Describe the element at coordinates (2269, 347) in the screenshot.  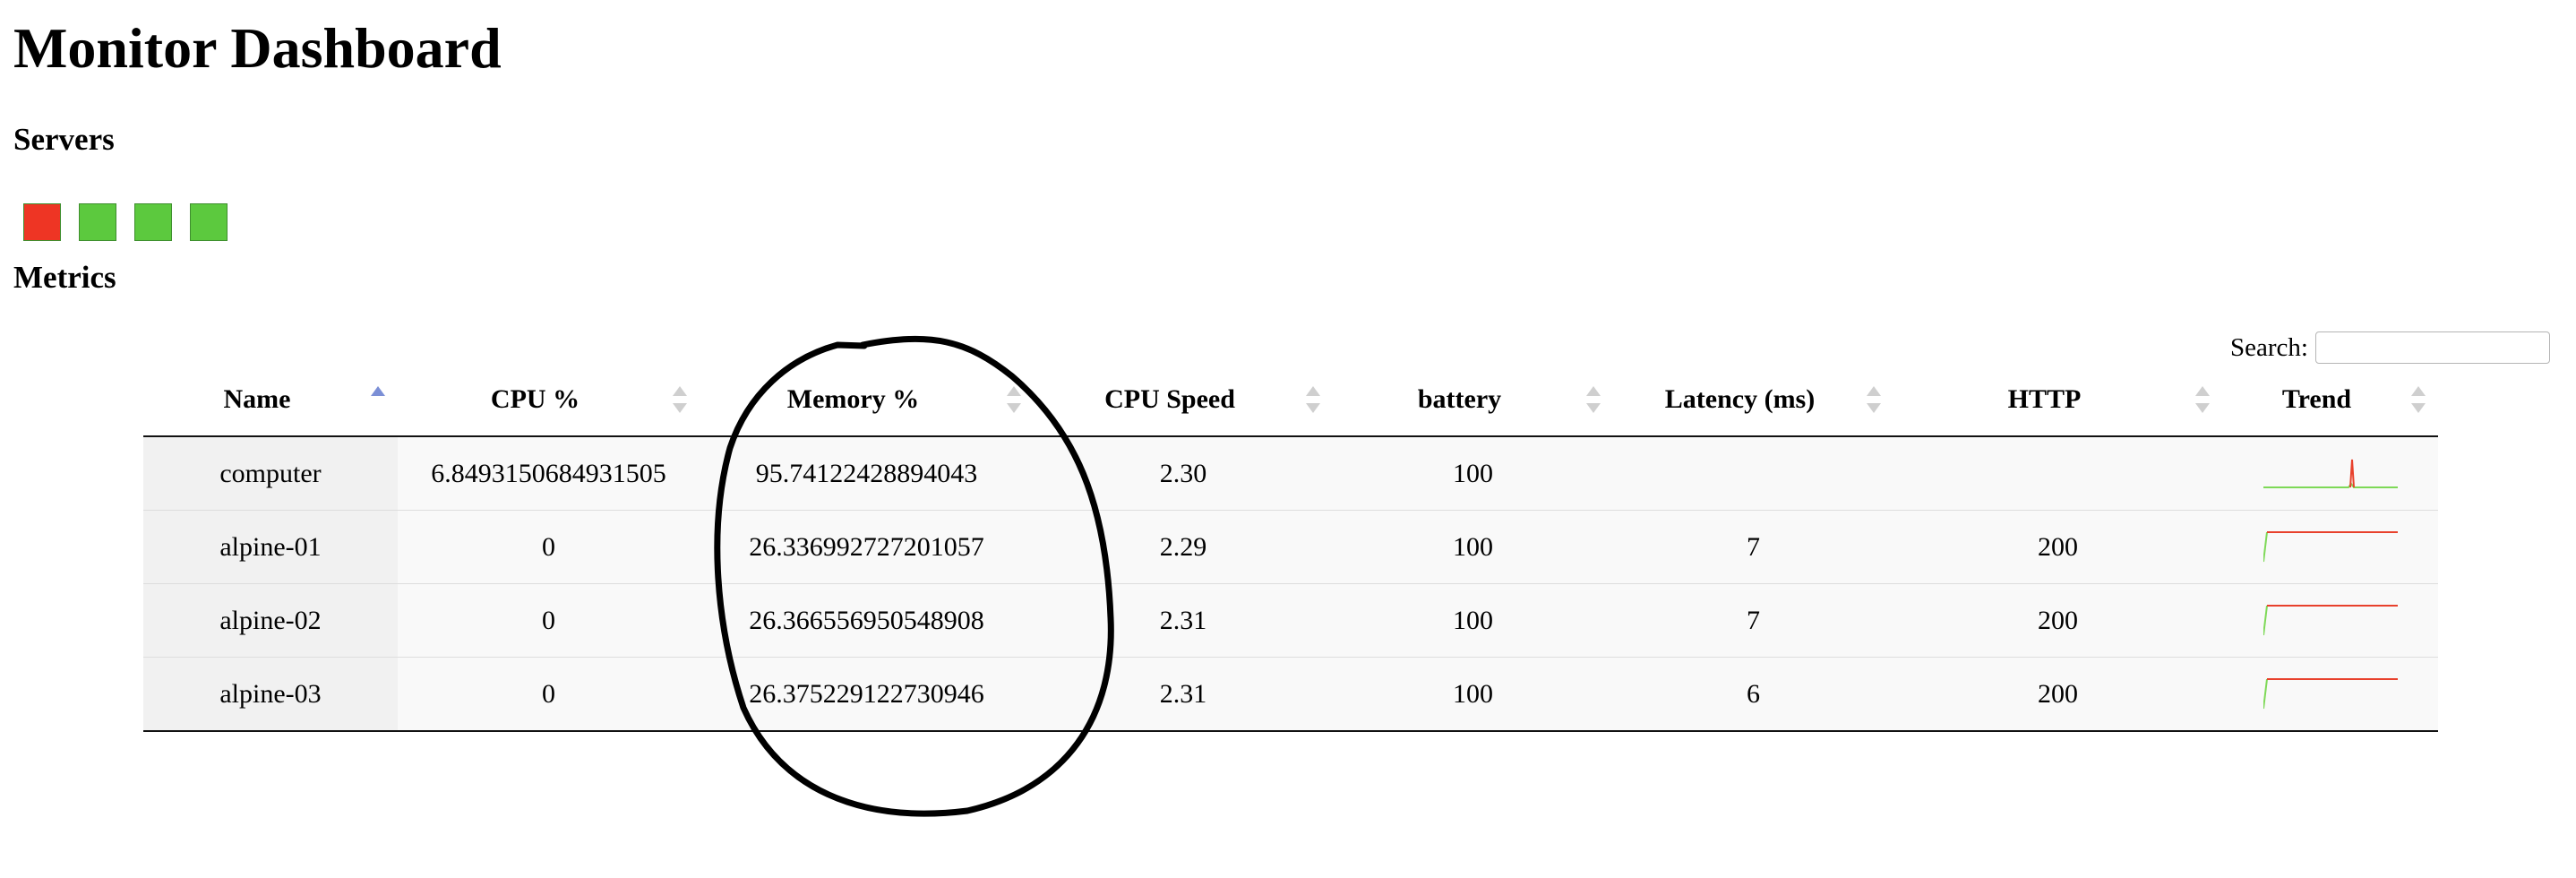
I see `search-label: Search:` at that location.